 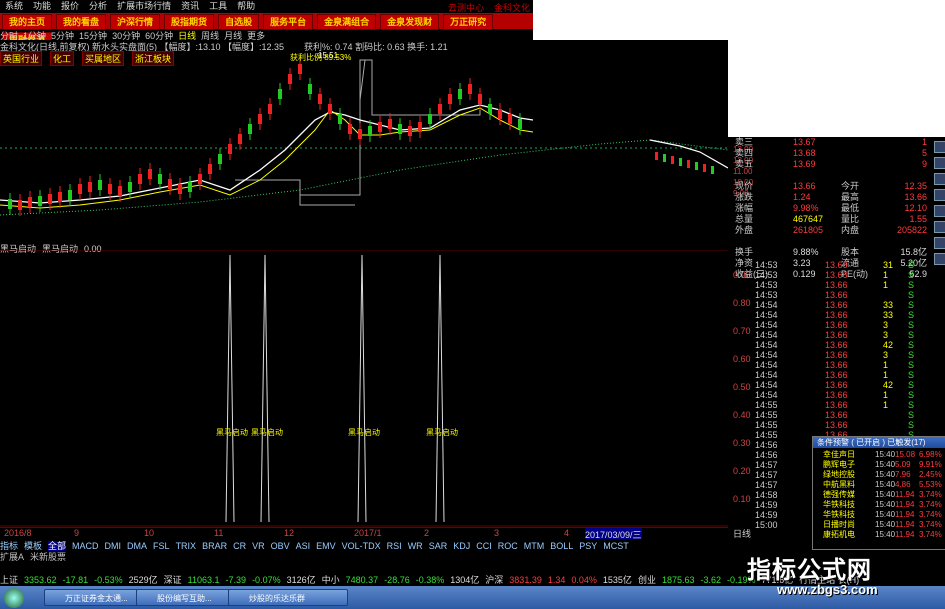 I want to click on date-tick: 10, so click(x=149, y=533).